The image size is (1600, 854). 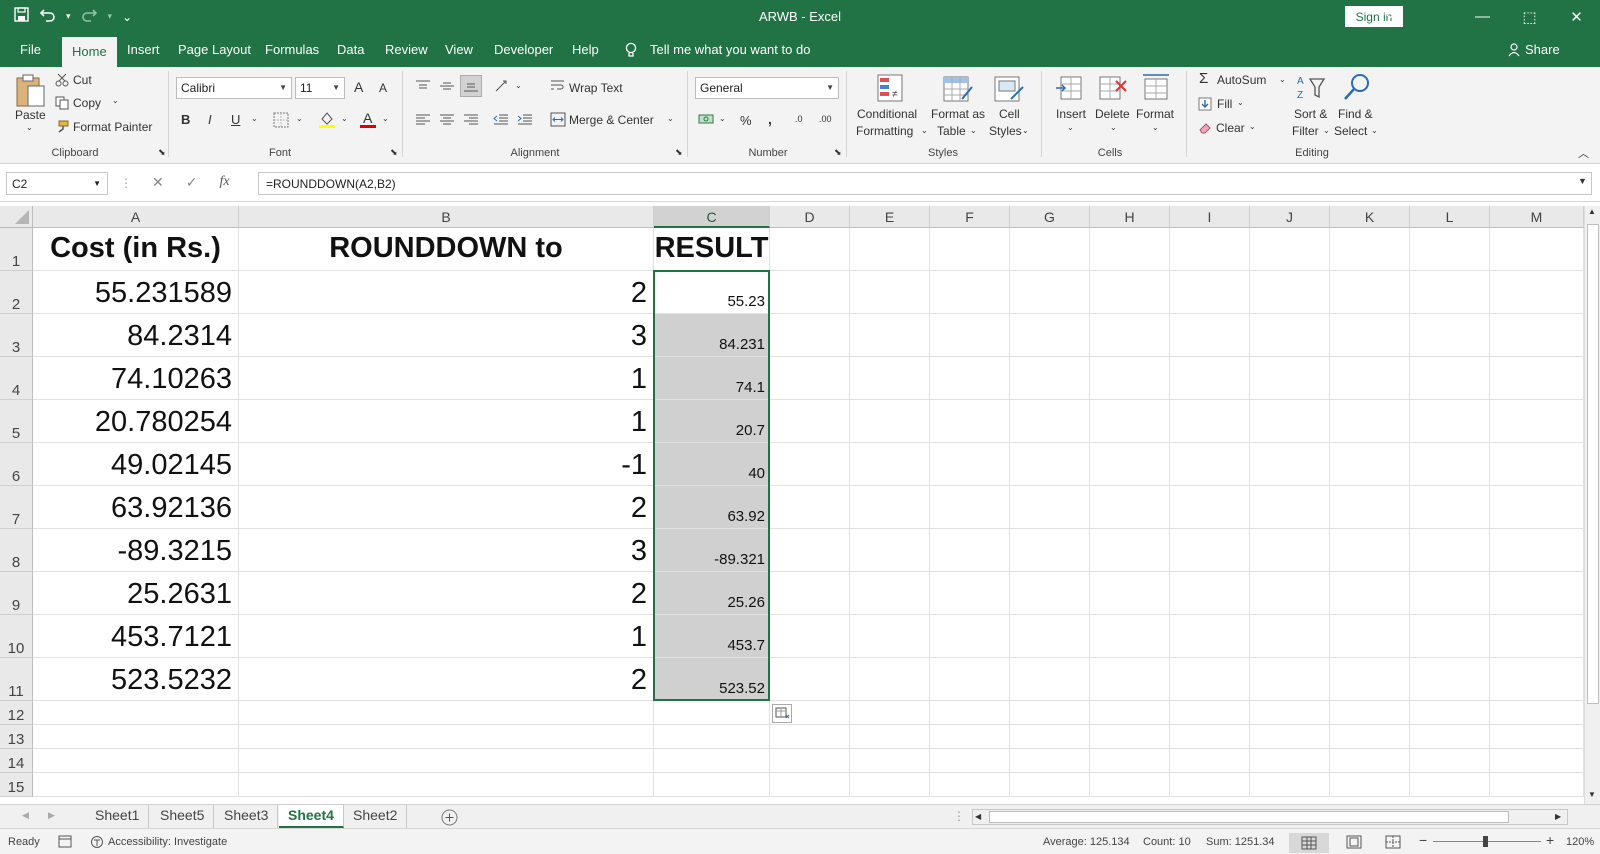 I want to click on cell-styles-dropdown-icon: ⌄, so click(x=1025, y=130).